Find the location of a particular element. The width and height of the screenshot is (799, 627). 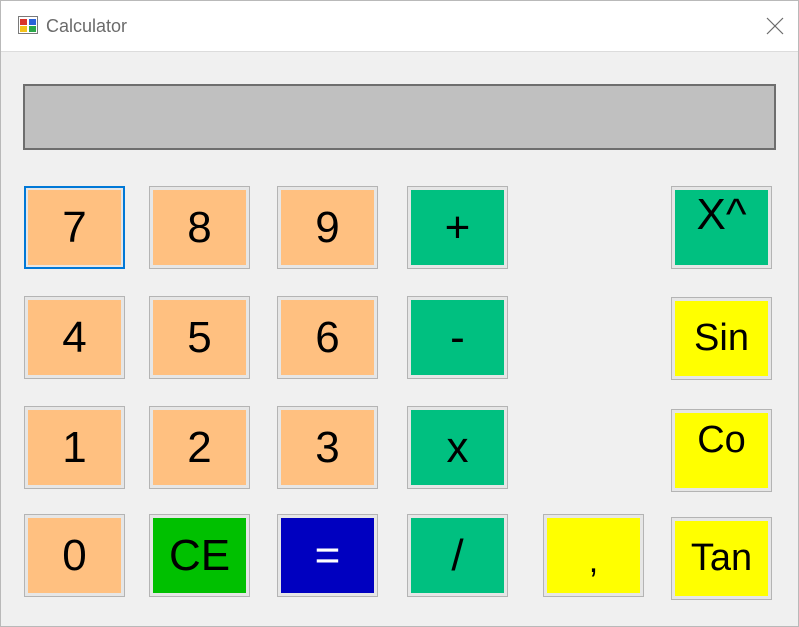

key-1: 1 is located at coordinates (74, 447).